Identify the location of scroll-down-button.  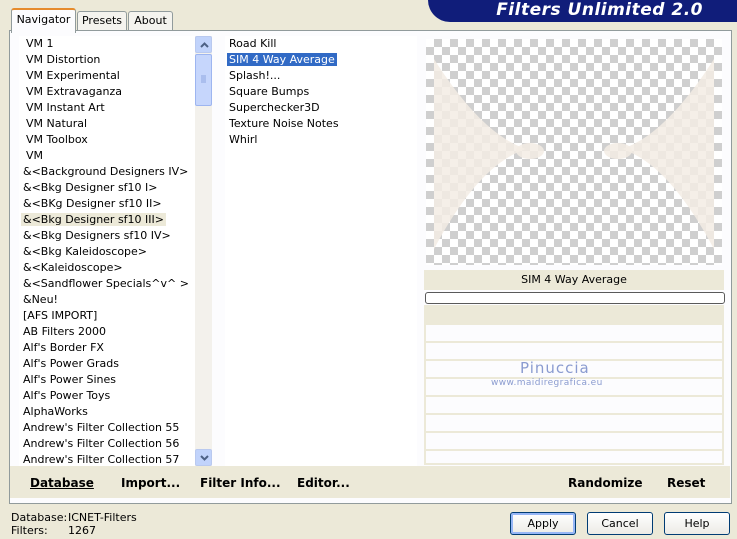
(203, 457).